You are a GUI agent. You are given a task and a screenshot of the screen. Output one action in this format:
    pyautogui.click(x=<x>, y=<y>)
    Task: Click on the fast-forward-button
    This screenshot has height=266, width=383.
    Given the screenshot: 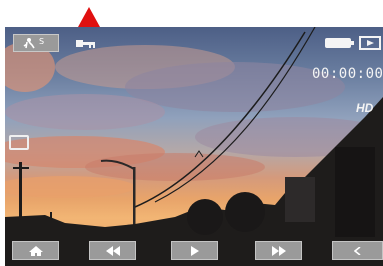 What is the action you would take?
    pyautogui.click(x=278, y=250)
    